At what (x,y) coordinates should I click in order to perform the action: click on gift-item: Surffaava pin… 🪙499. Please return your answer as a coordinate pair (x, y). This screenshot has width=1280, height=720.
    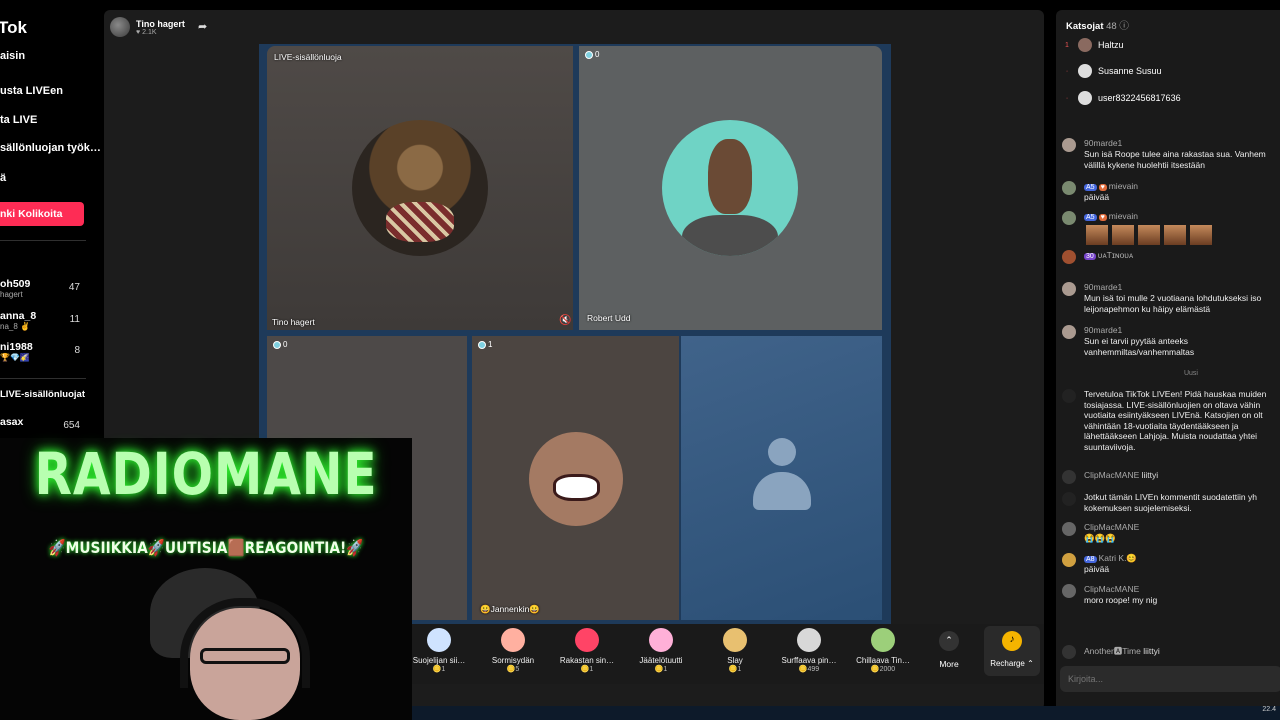
    Looking at the image, I should click on (809, 653).